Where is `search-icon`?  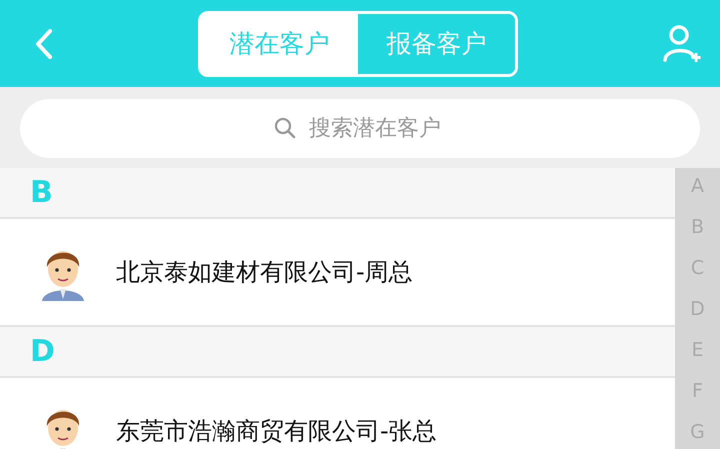 search-icon is located at coordinates (285, 128).